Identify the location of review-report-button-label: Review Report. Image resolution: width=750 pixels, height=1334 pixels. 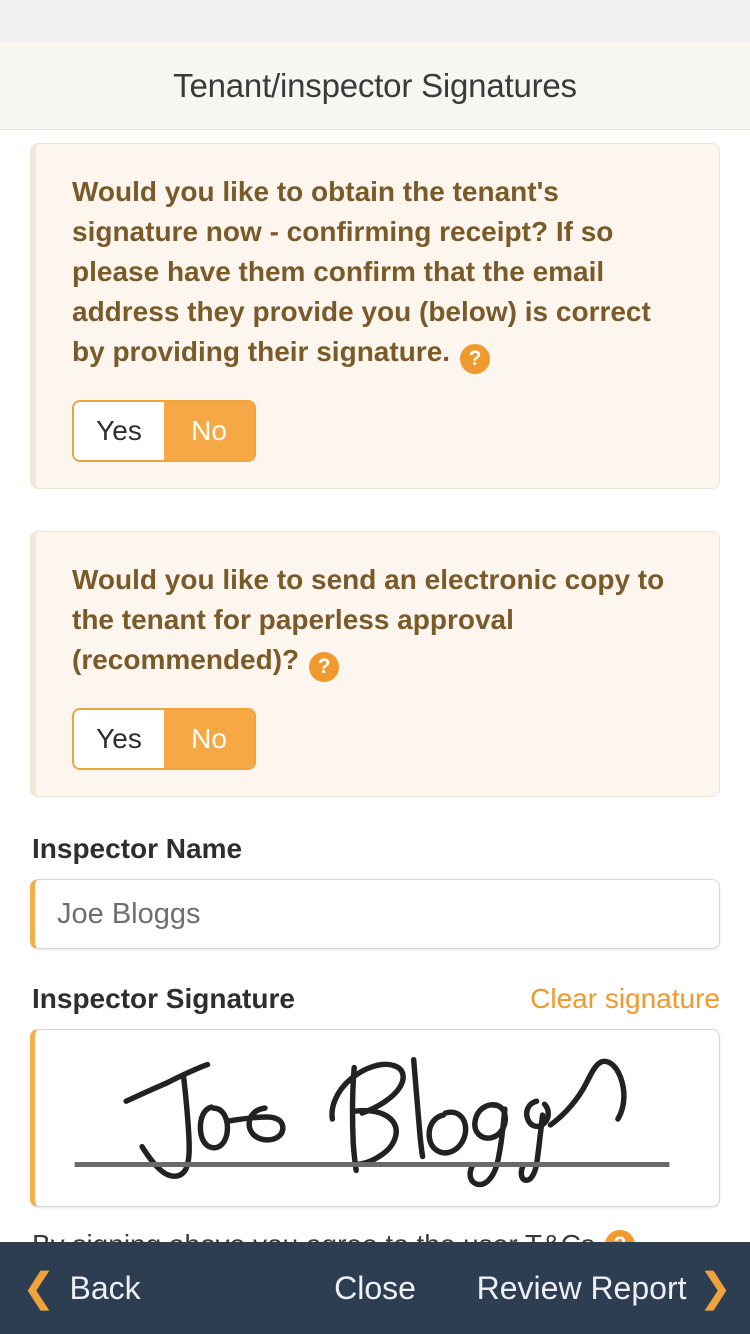
(581, 1287).